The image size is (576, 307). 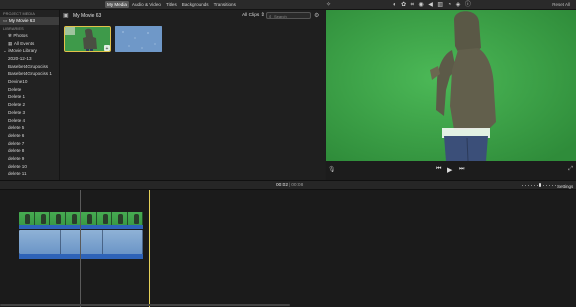 What do you see at coordinates (540, 185) in the screenshot?
I see `zoom-slider-knob` at bounding box center [540, 185].